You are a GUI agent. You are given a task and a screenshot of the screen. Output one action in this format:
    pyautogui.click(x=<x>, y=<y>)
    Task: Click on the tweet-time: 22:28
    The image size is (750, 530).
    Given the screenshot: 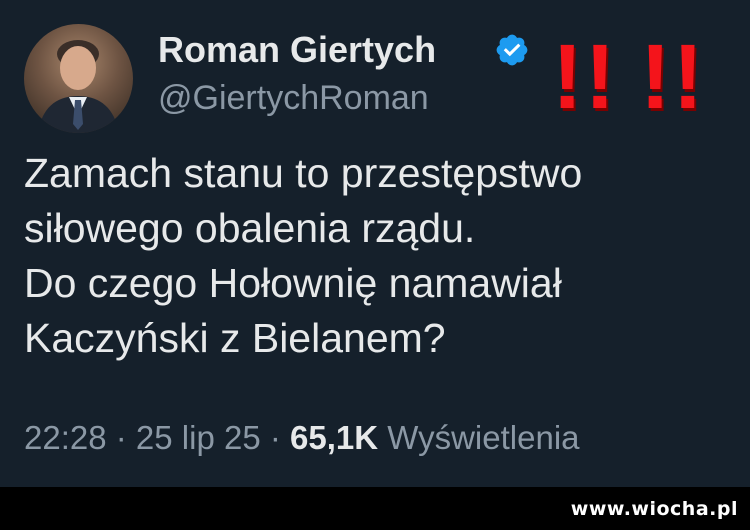 What is the action you would take?
    pyautogui.click(x=65, y=437)
    